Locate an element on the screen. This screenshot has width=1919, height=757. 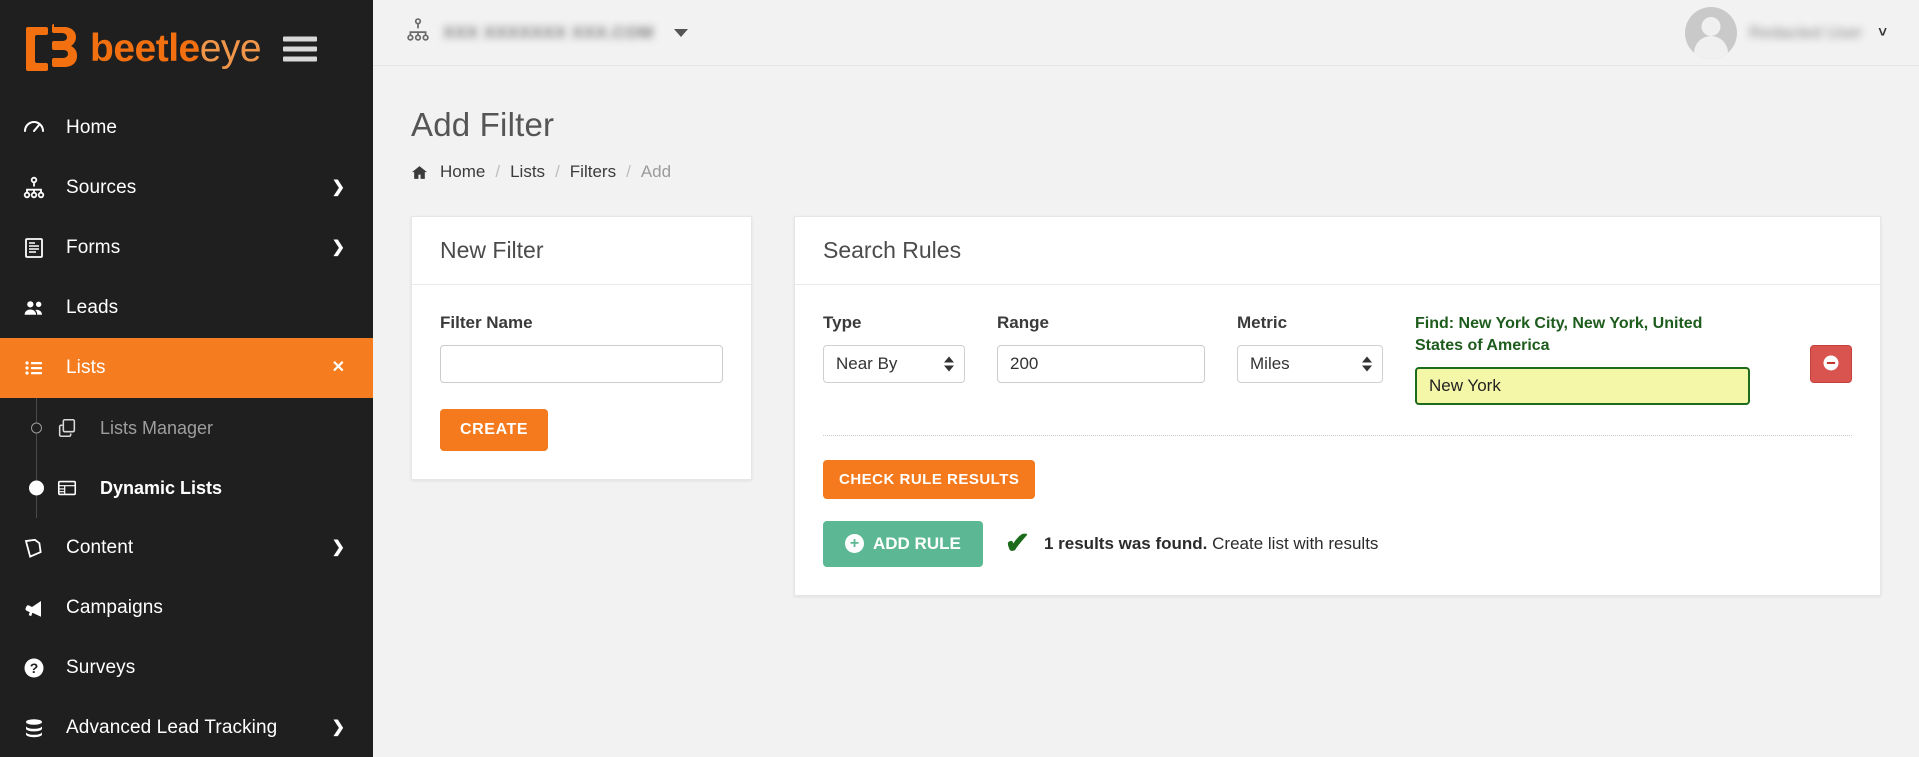
sidebar-item-lists: Lists ✕ is located at coordinates (186, 368).